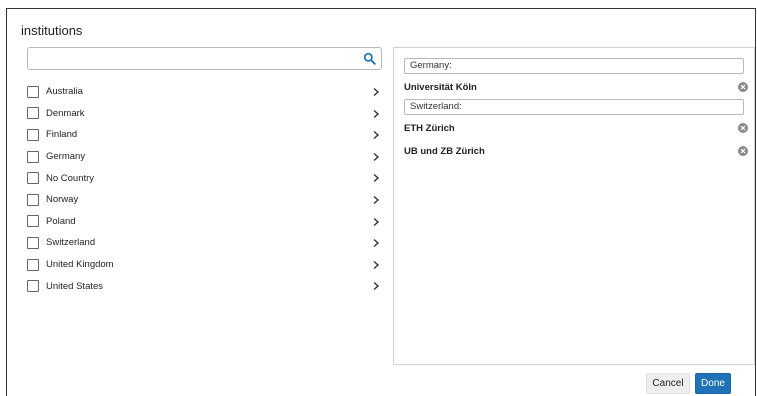  I want to click on institution-label: ETH Zürich, so click(429, 128).